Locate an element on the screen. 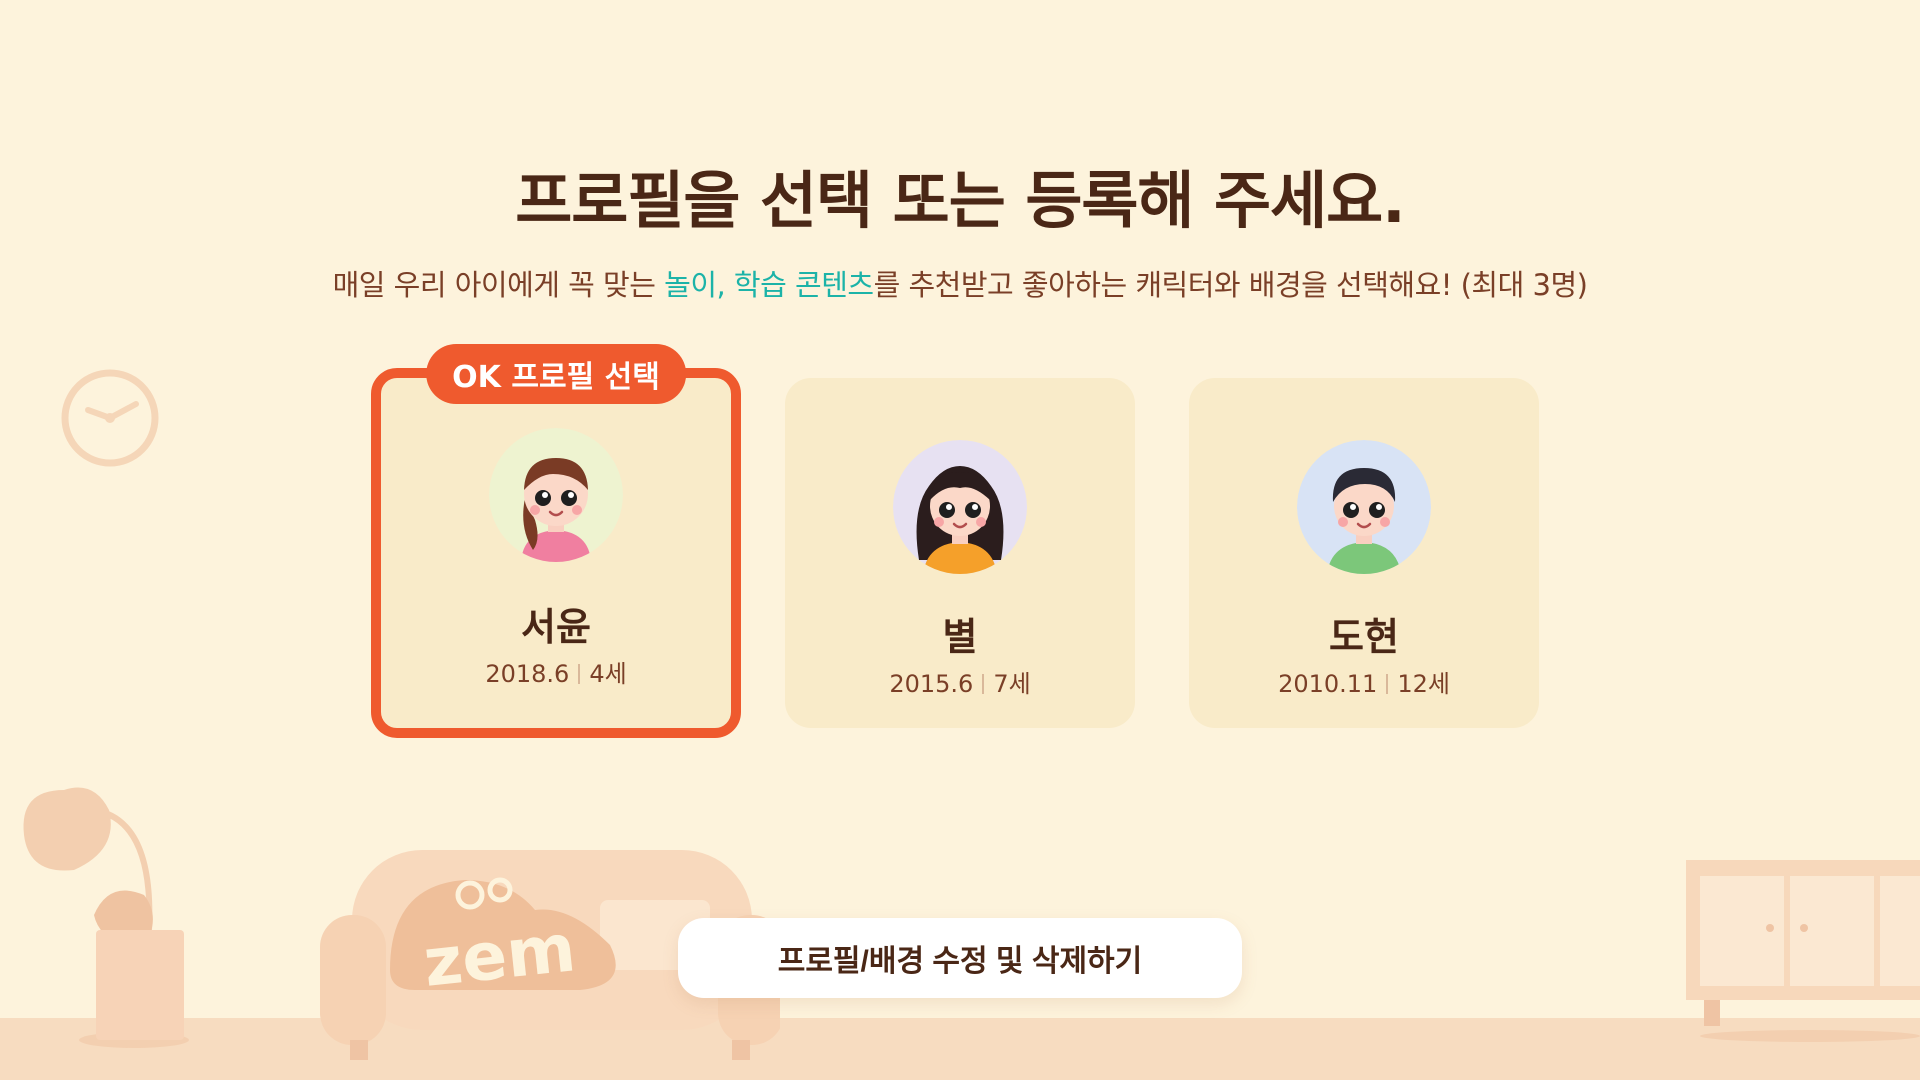  wall-clock-icon is located at coordinates (110, 418).